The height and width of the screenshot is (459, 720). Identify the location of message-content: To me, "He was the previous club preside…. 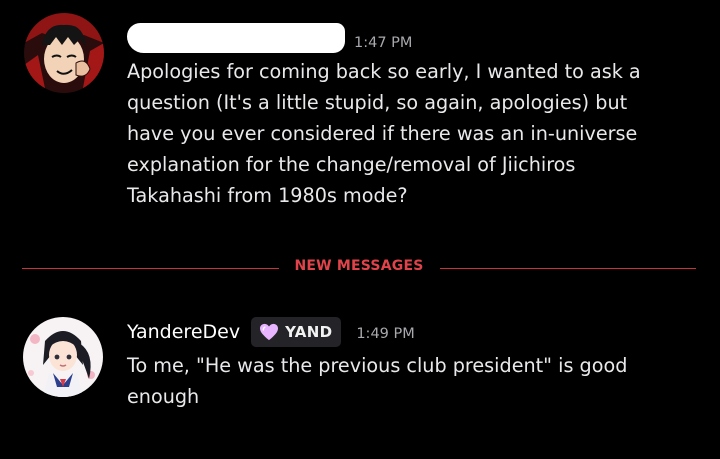
(377, 381).